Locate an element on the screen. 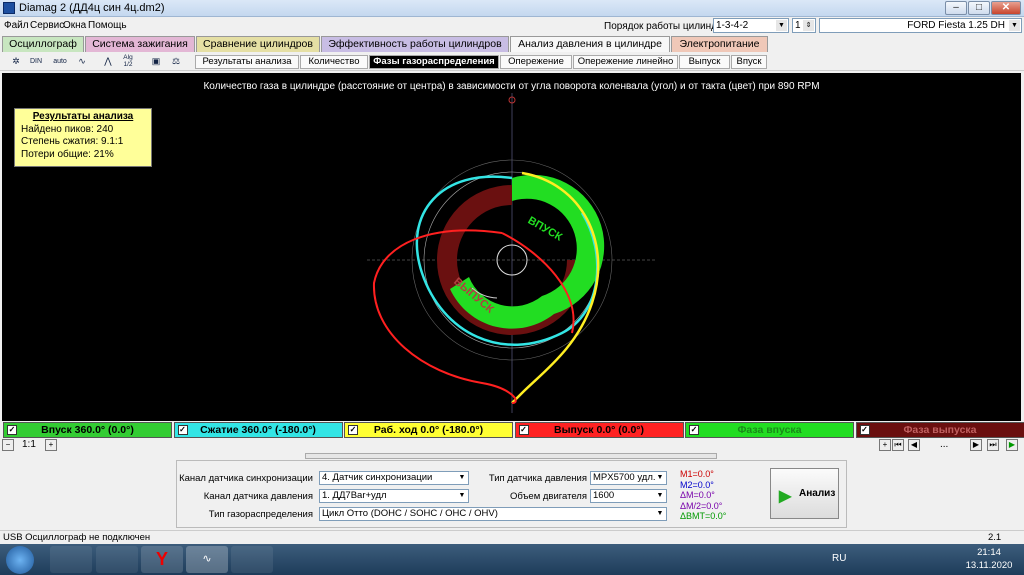  engine-volume-value: 1600 is located at coordinates (604, 495).